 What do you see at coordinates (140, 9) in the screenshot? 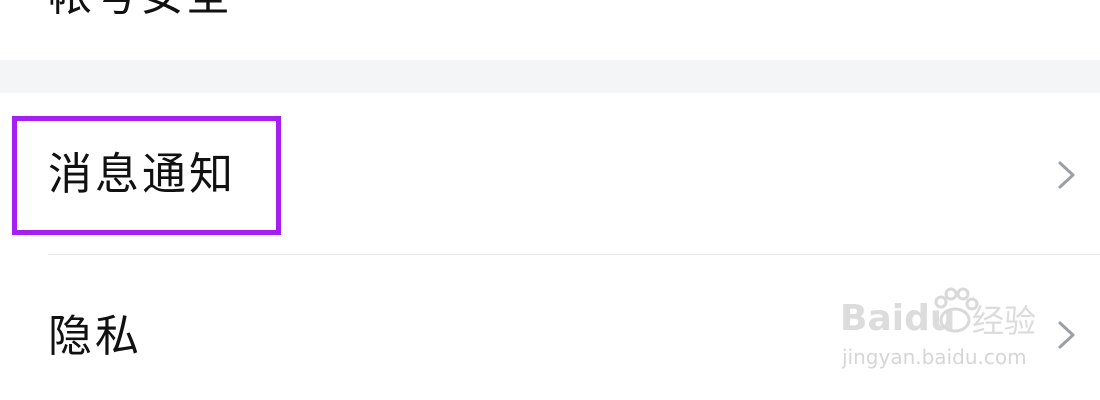
I see `settings-row-label: 帐号安全` at bounding box center [140, 9].